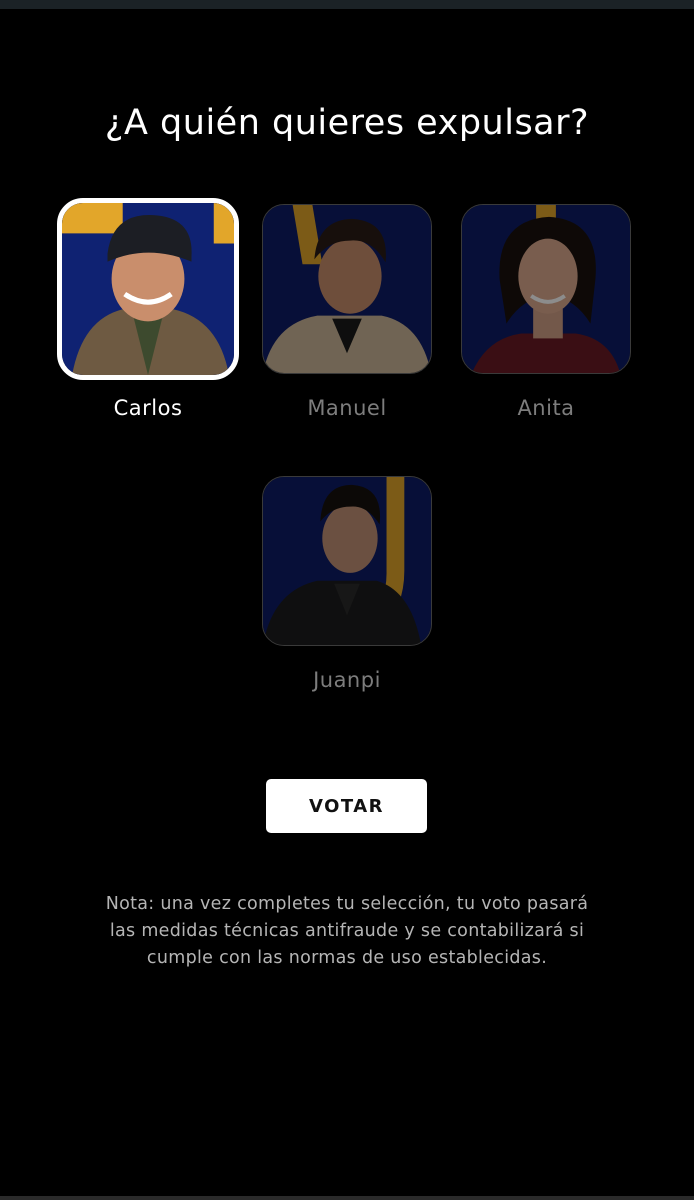  I want to click on candidate-portrait-juanpi, so click(347, 561).